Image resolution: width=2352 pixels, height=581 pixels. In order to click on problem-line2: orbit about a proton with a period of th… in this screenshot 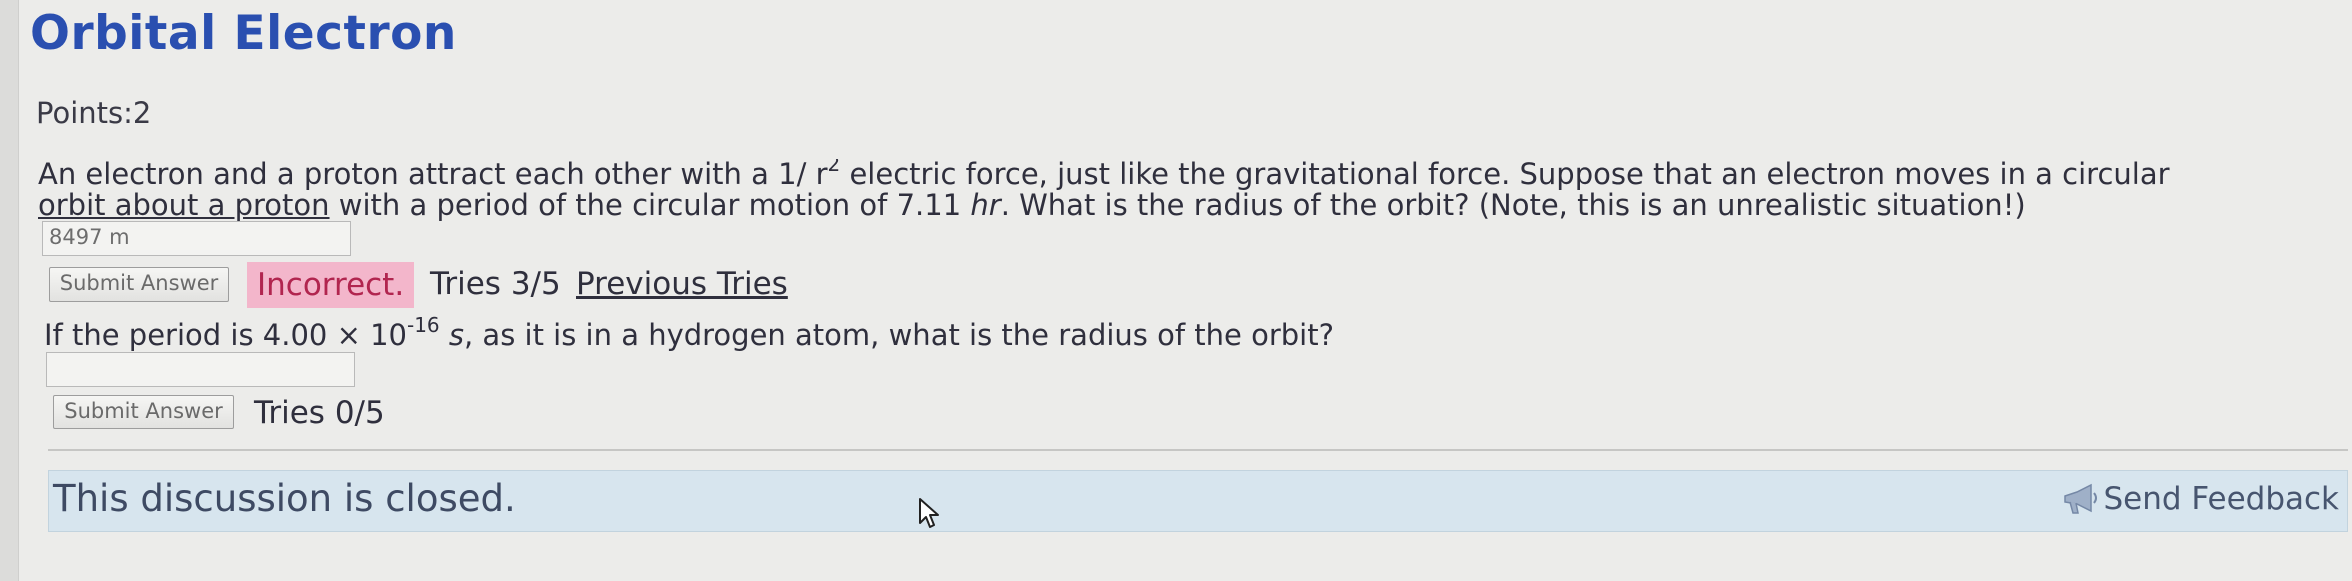, I will do `click(1193, 205)`.